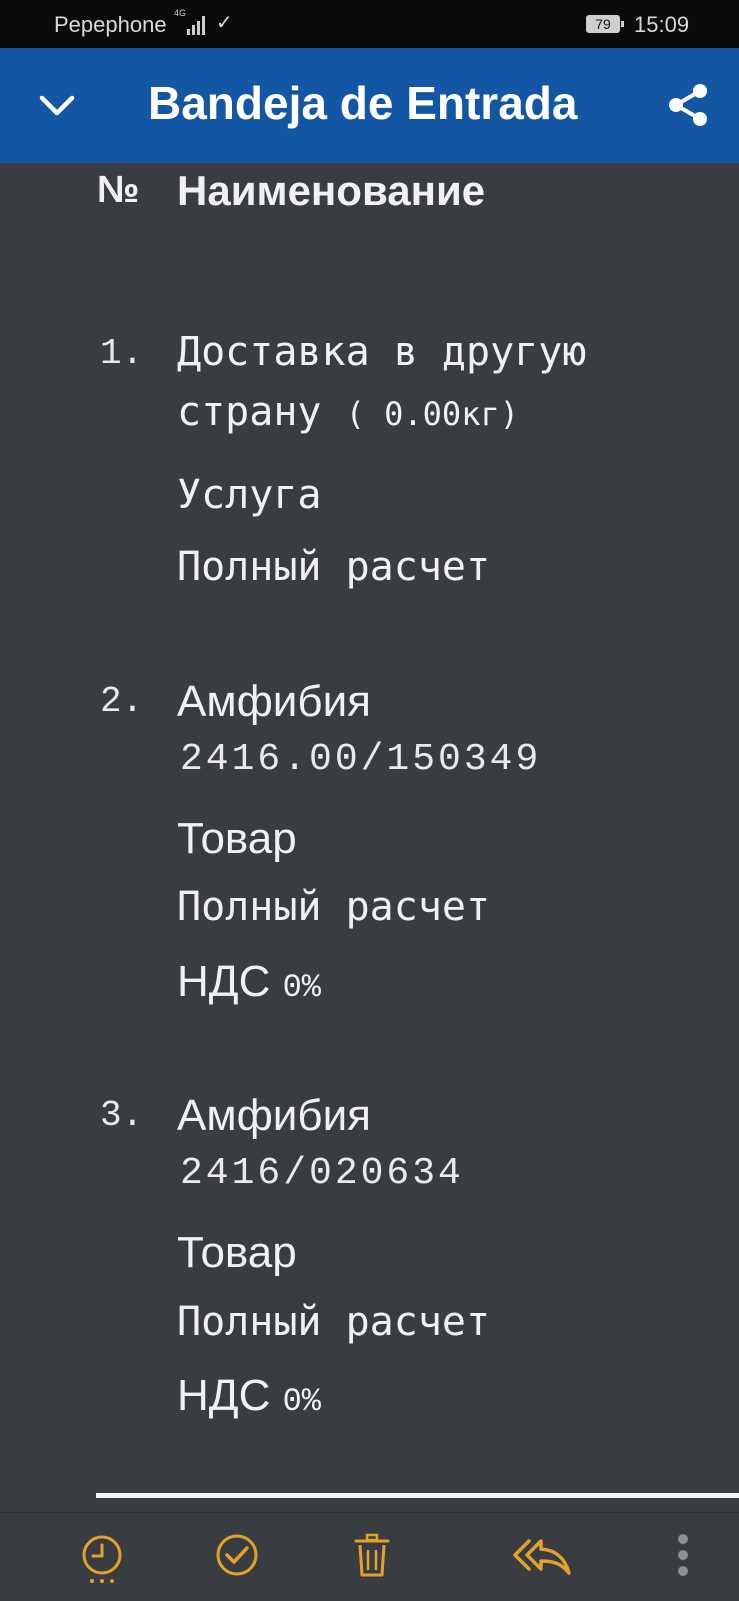  I want to click on clock: 15:09, so click(662, 24).